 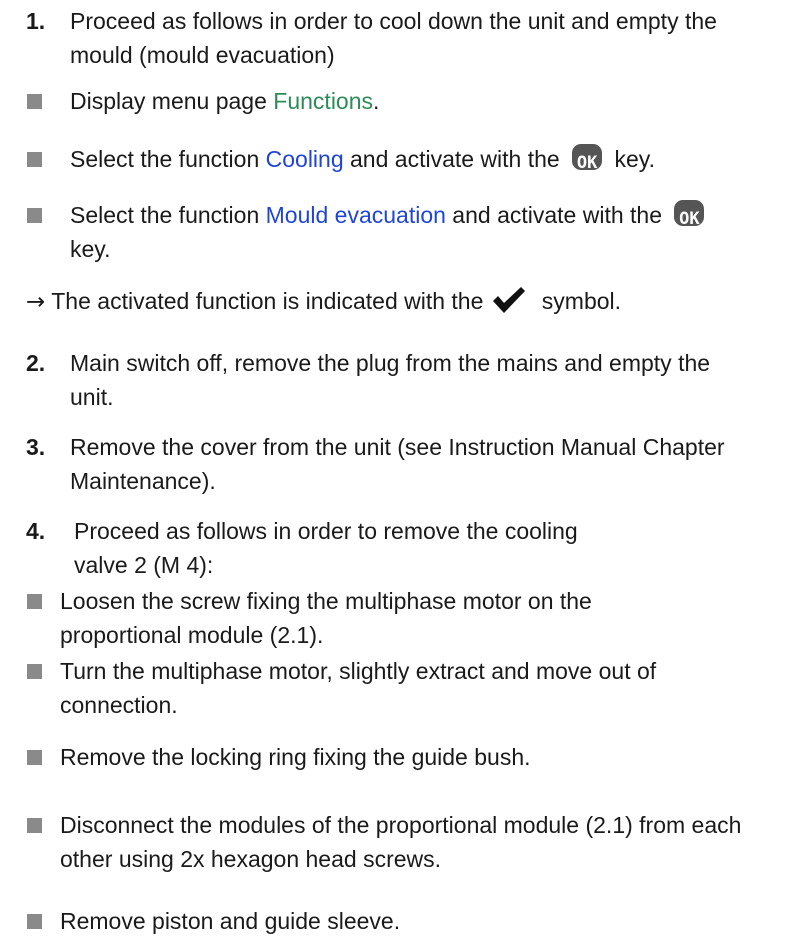 I want to click on cooling-link: Cooling, so click(x=305, y=159).